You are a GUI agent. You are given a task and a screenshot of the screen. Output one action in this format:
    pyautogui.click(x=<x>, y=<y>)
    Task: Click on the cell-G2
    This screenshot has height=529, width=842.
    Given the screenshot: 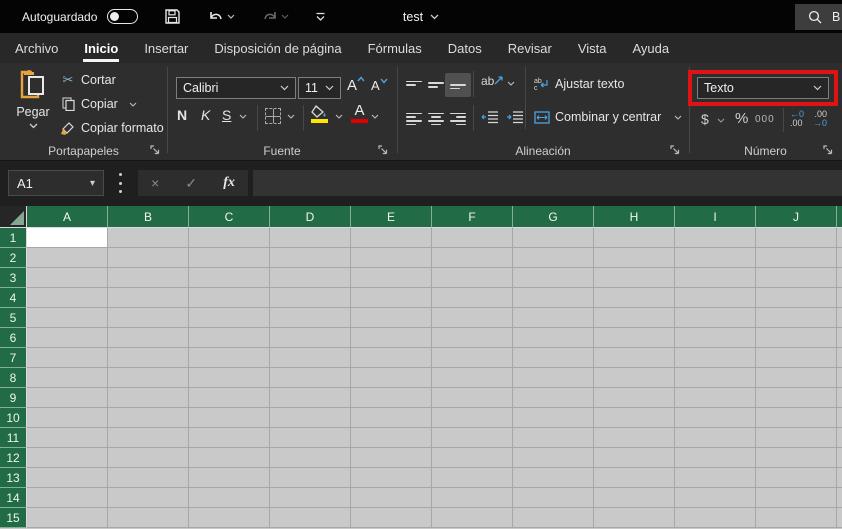 What is the action you would take?
    pyautogui.click(x=553, y=258)
    